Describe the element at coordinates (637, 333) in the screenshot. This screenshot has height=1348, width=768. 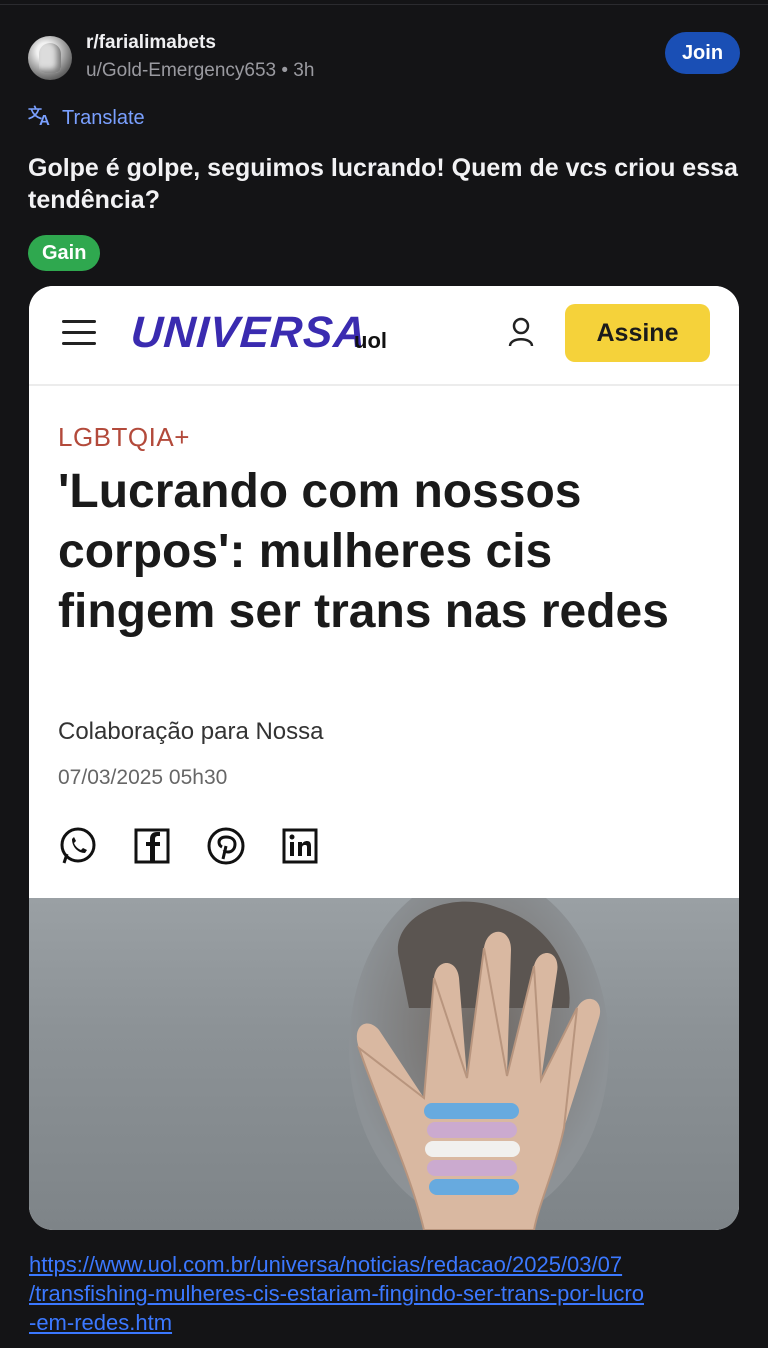
I see `subscribe-button: Assine` at that location.